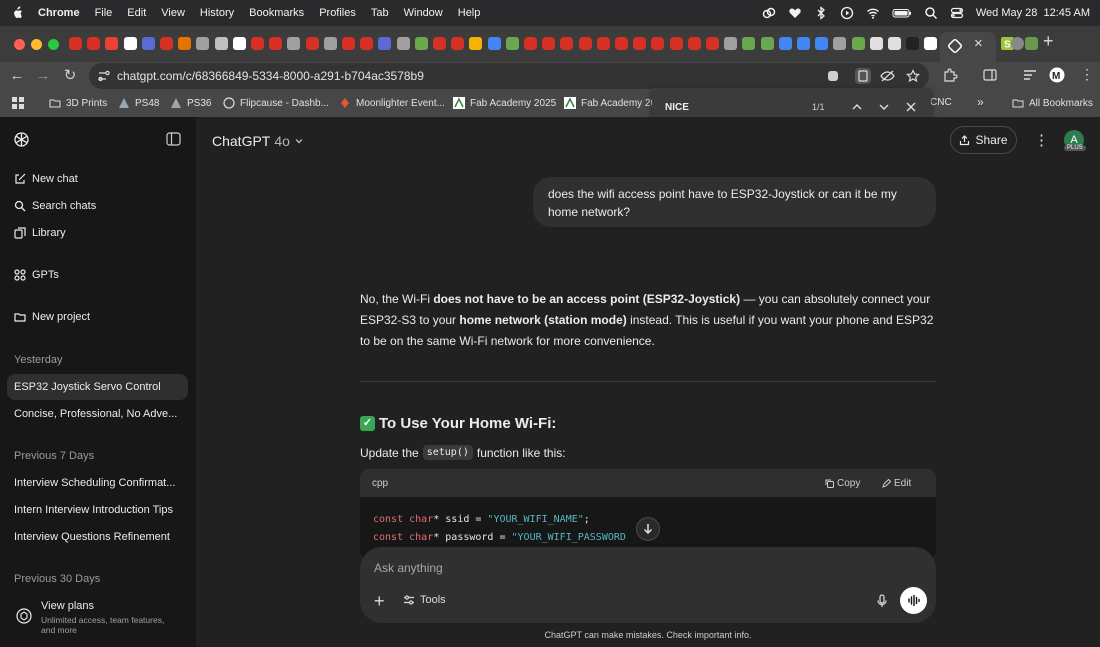 The image size is (1100, 647). Describe the element at coordinates (941, 102) in the screenshot. I see `bookmark-cnc: CNC` at that location.